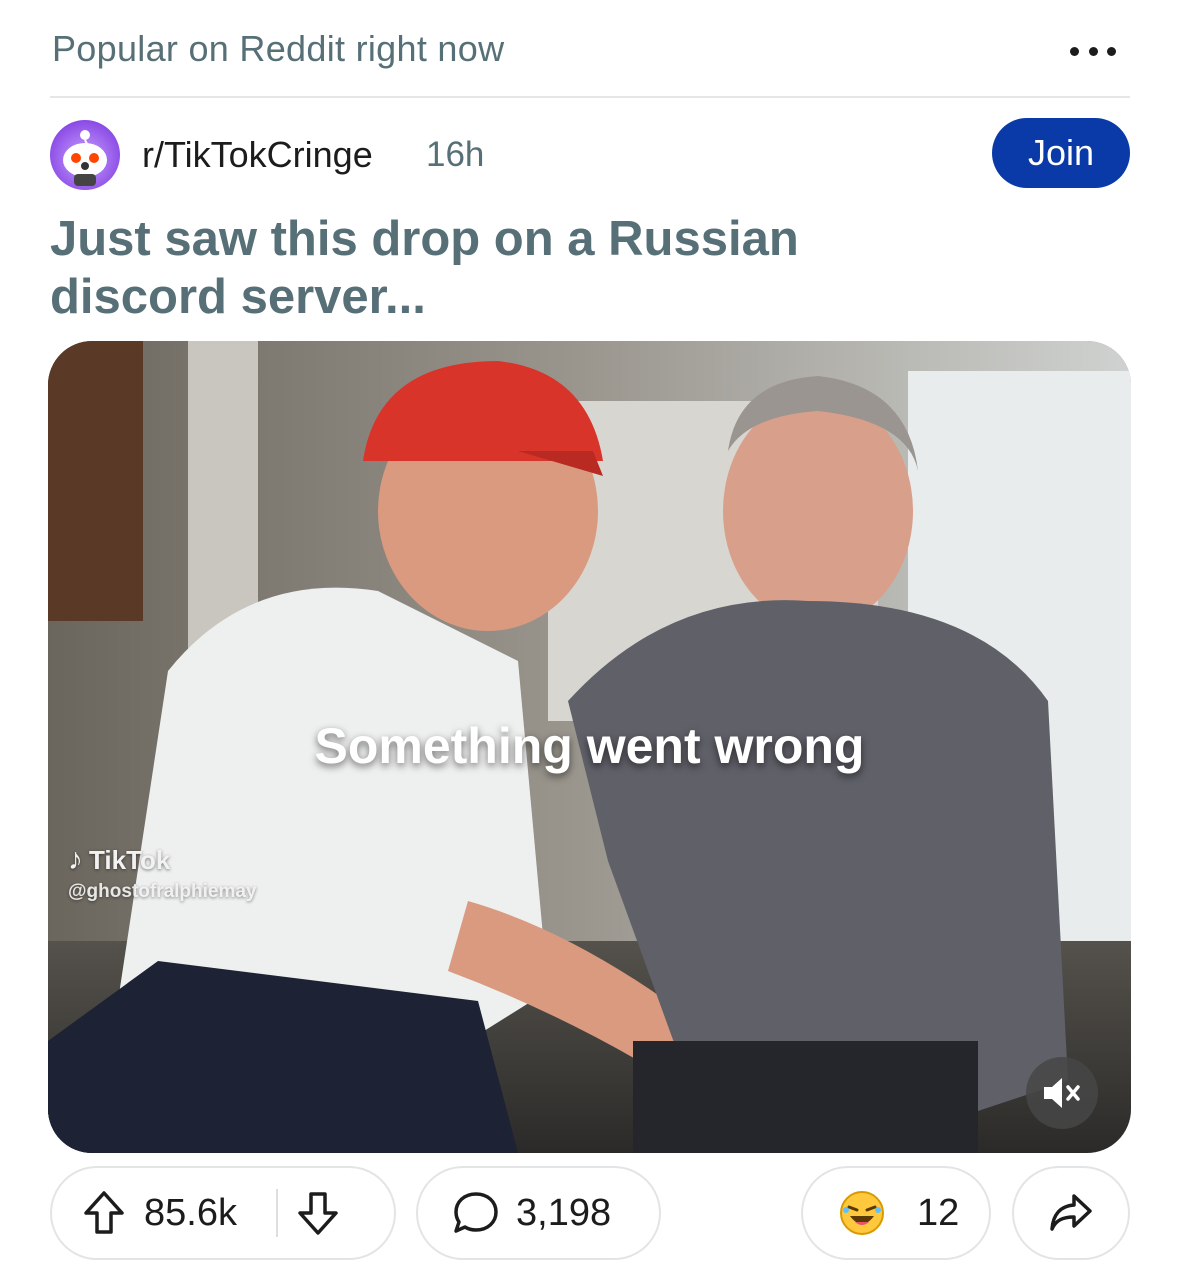 This screenshot has height=1269, width=1179. I want to click on watermark-brand: TikTok, so click(130, 859).